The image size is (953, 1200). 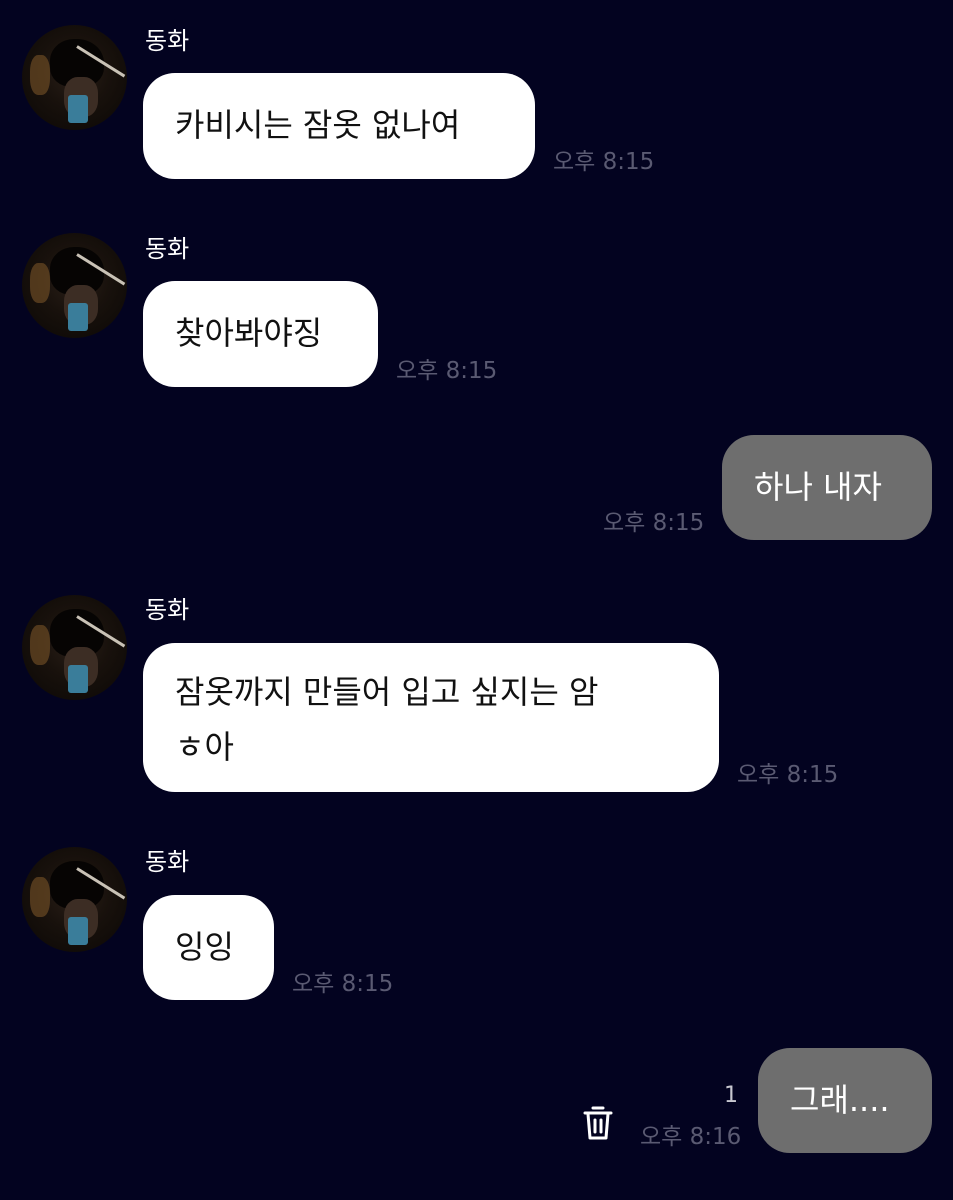 What do you see at coordinates (598, 1123) in the screenshot?
I see `trash-icon` at bounding box center [598, 1123].